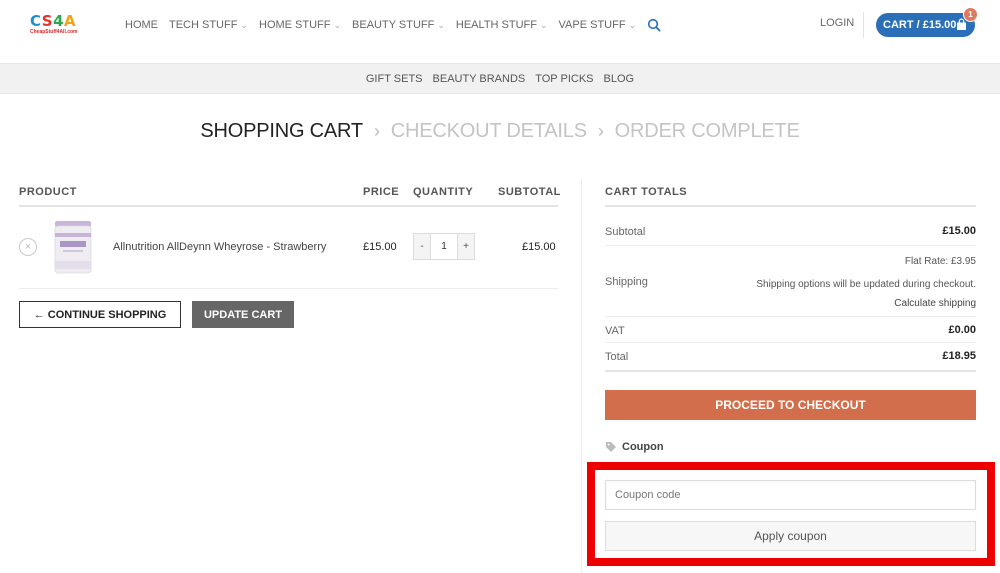 Image resolution: width=1000 pixels, height=573 pixels. What do you see at coordinates (381, 192) in the screenshot?
I see `column-header-price: PRICE` at bounding box center [381, 192].